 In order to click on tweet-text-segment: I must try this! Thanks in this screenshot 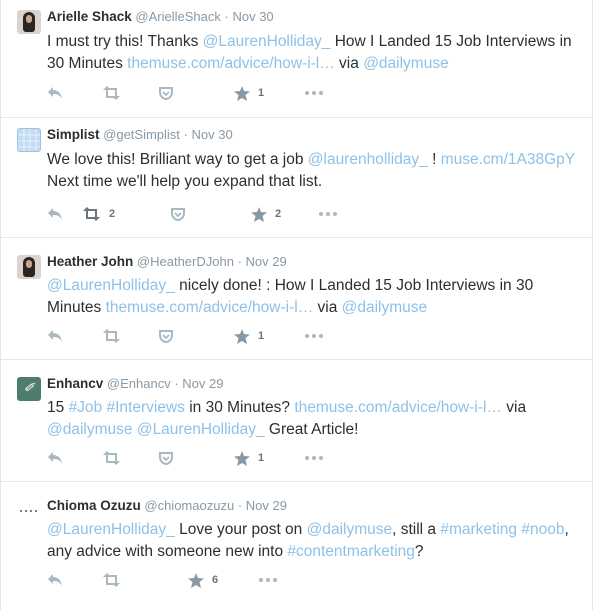, I will do `click(125, 41)`.